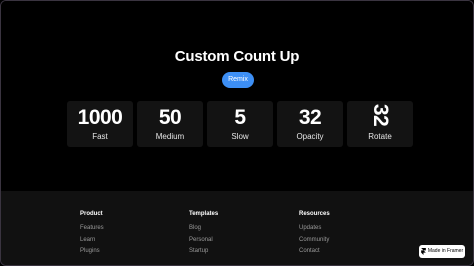  What do you see at coordinates (203, 241) in the screenshot?
I see `footer-link: Personal` at bounding box center [203, 241].